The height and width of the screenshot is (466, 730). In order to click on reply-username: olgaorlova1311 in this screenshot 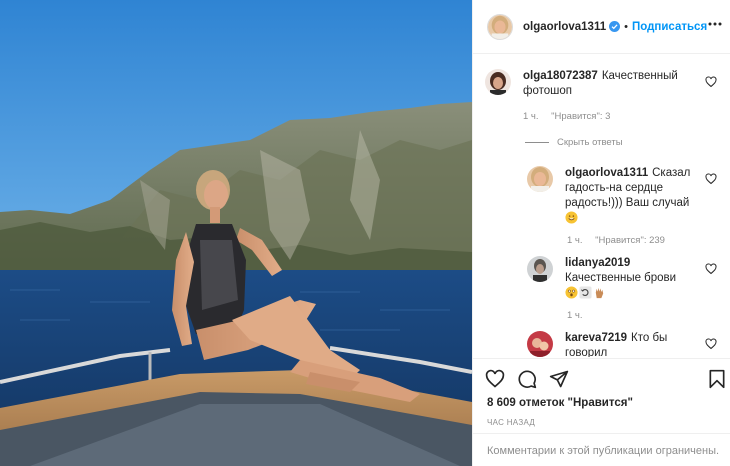, I will do `click(606, 173)`.